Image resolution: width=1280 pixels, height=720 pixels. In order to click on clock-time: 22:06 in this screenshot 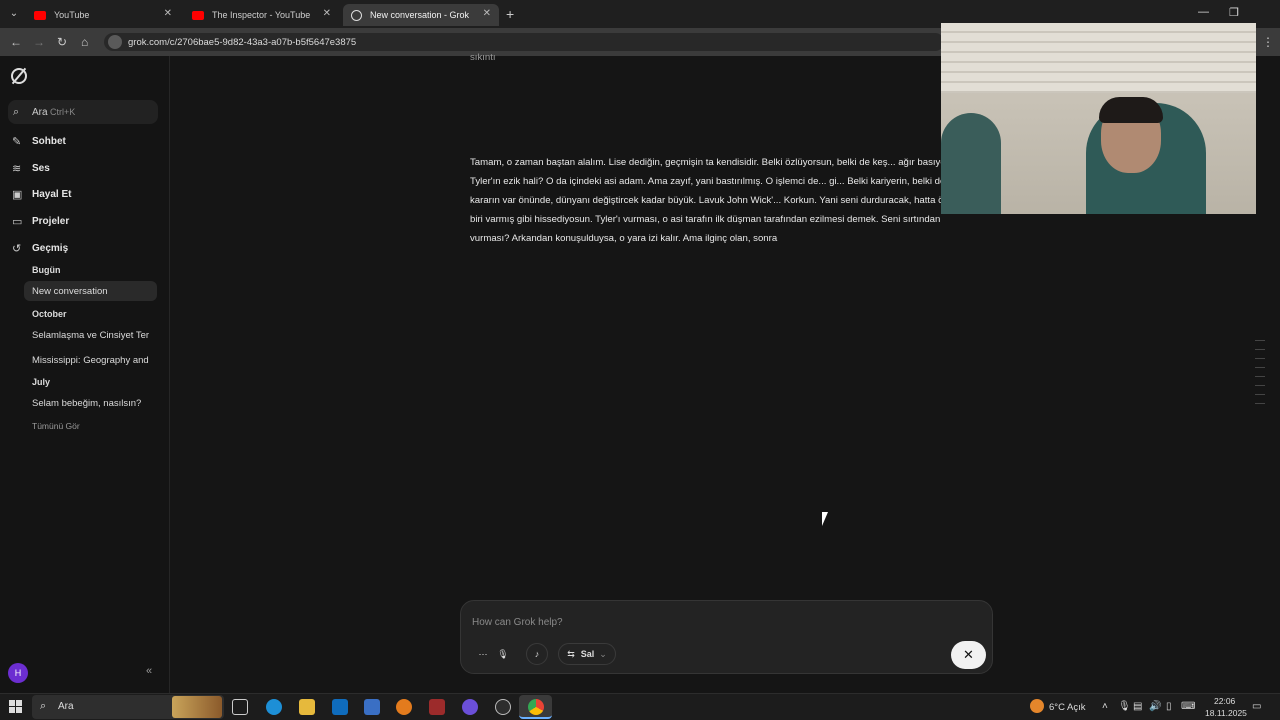, I will do `click(1224, 701)`.